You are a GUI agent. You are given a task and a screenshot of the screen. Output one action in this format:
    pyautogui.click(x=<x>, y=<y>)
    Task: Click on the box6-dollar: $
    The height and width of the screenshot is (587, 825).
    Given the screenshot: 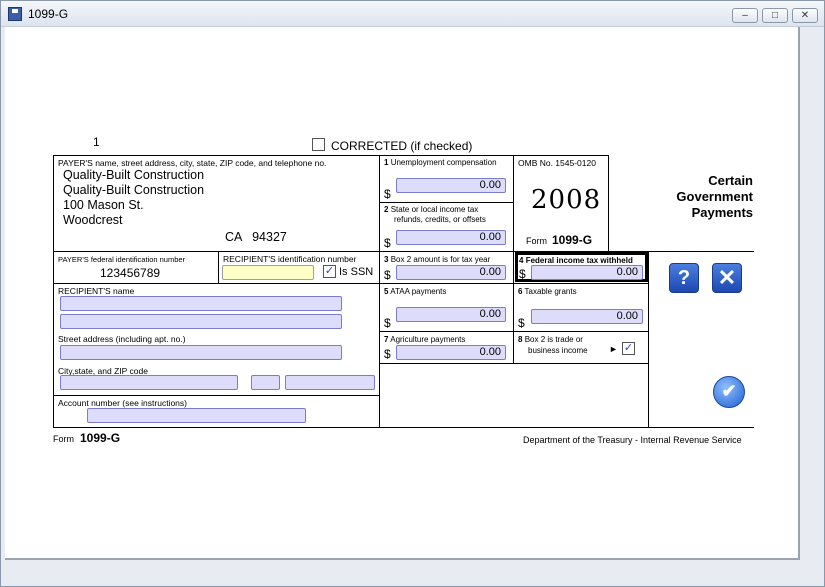 What is the action you would take?
    pyautogui.click(x=521, y=323)
    